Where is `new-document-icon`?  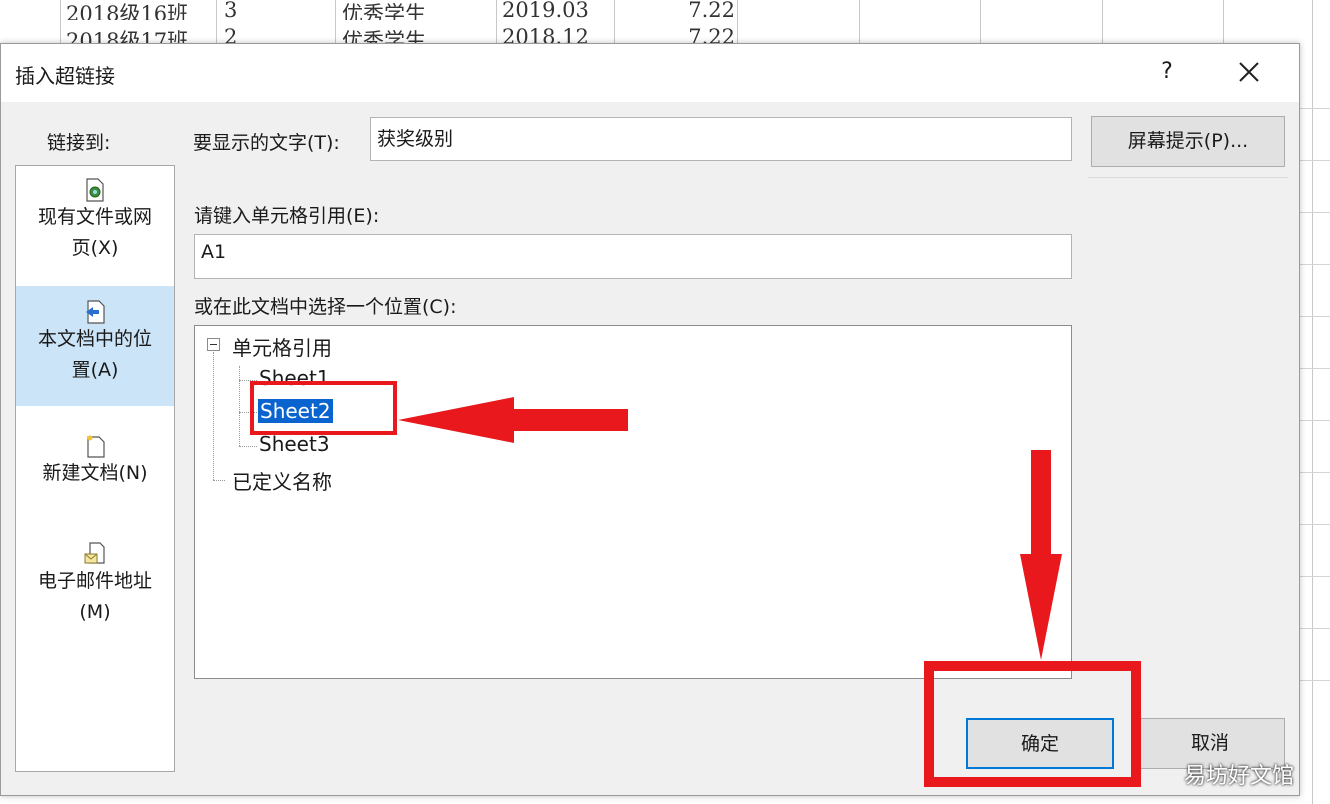
new-document-icon is located at coordinates (96, 446).